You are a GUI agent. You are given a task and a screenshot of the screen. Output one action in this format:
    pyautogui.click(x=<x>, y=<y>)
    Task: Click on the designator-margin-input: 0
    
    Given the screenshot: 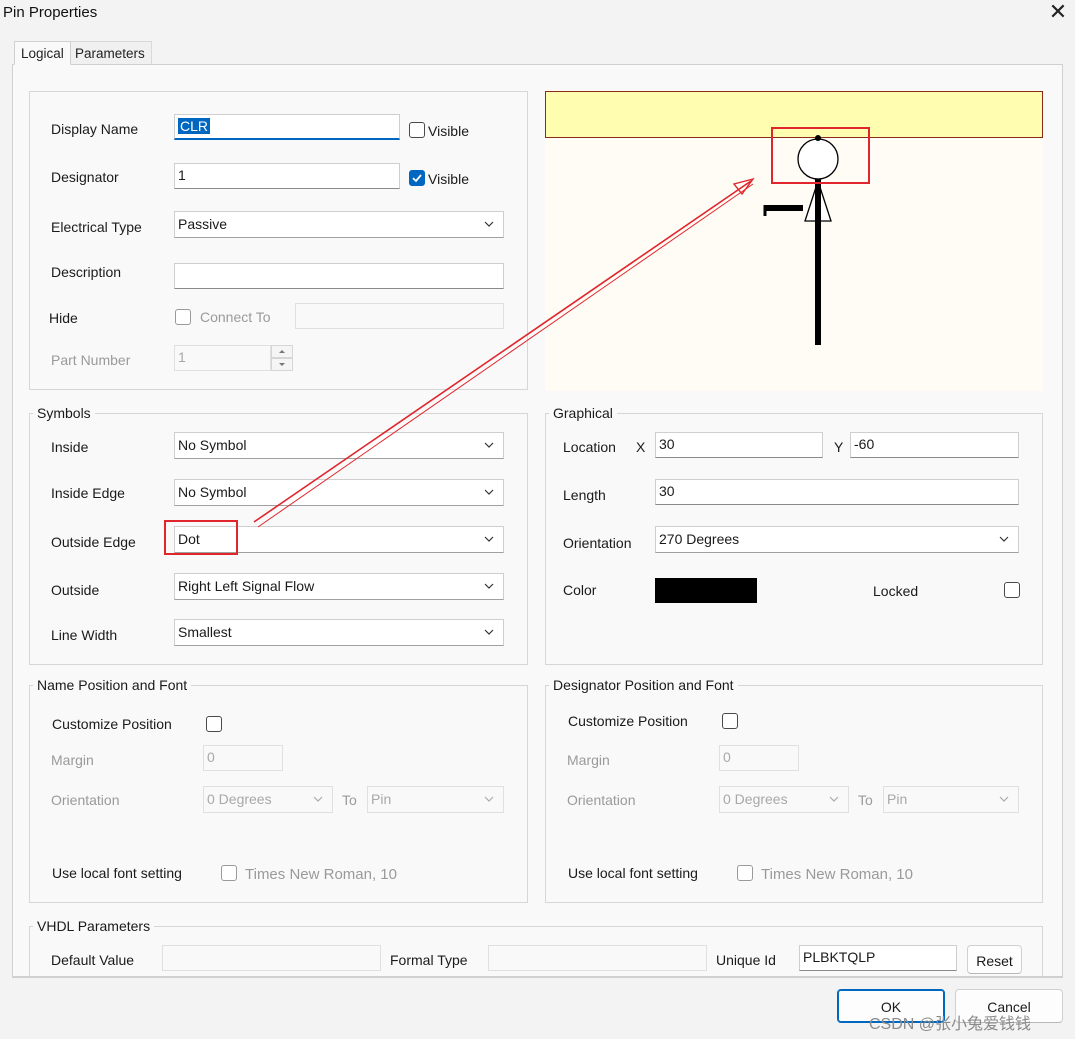 What is the action you would take?
    pyautogui.click(x=759, y=758)
    